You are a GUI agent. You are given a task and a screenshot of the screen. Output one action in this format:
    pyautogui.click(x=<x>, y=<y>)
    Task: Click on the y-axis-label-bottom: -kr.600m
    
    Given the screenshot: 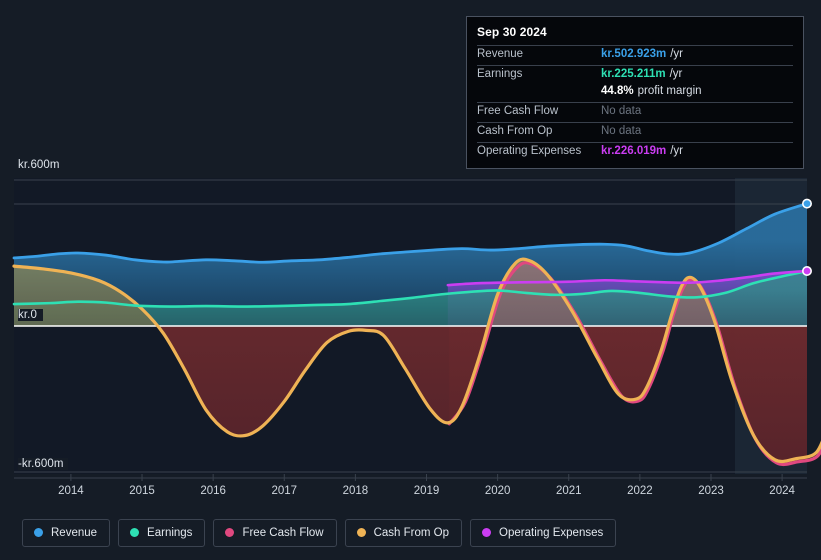 What is the action you would take?
    pyautogui.click(x=43, y=464)
    